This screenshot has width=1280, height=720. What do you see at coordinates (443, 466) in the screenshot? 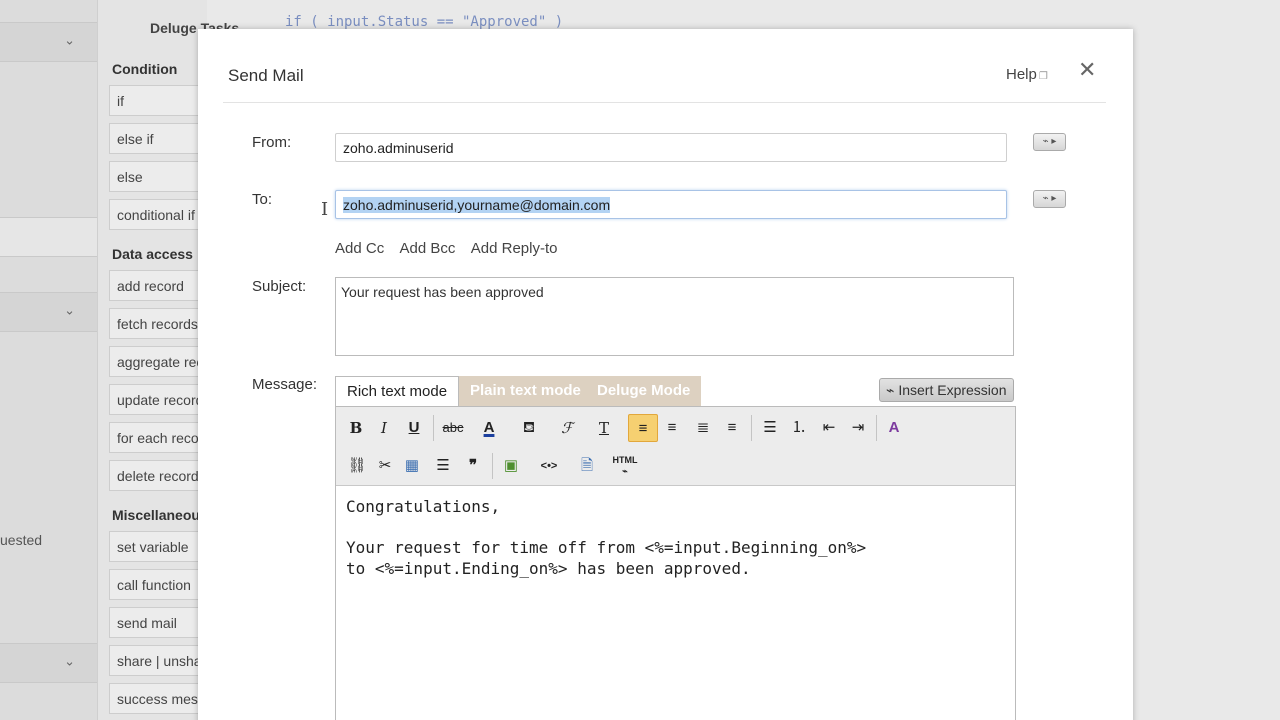
I see `horizontal-rule-icon: ☰` at bounding box center [443, 466].